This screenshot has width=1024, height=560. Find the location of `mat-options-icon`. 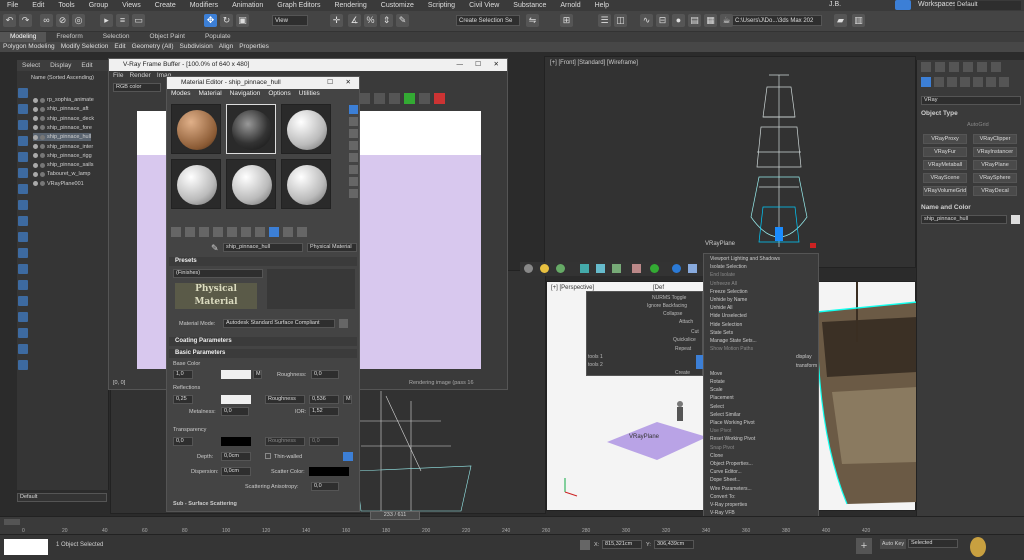

mat-options-icon is located at coordinates (353, 181).